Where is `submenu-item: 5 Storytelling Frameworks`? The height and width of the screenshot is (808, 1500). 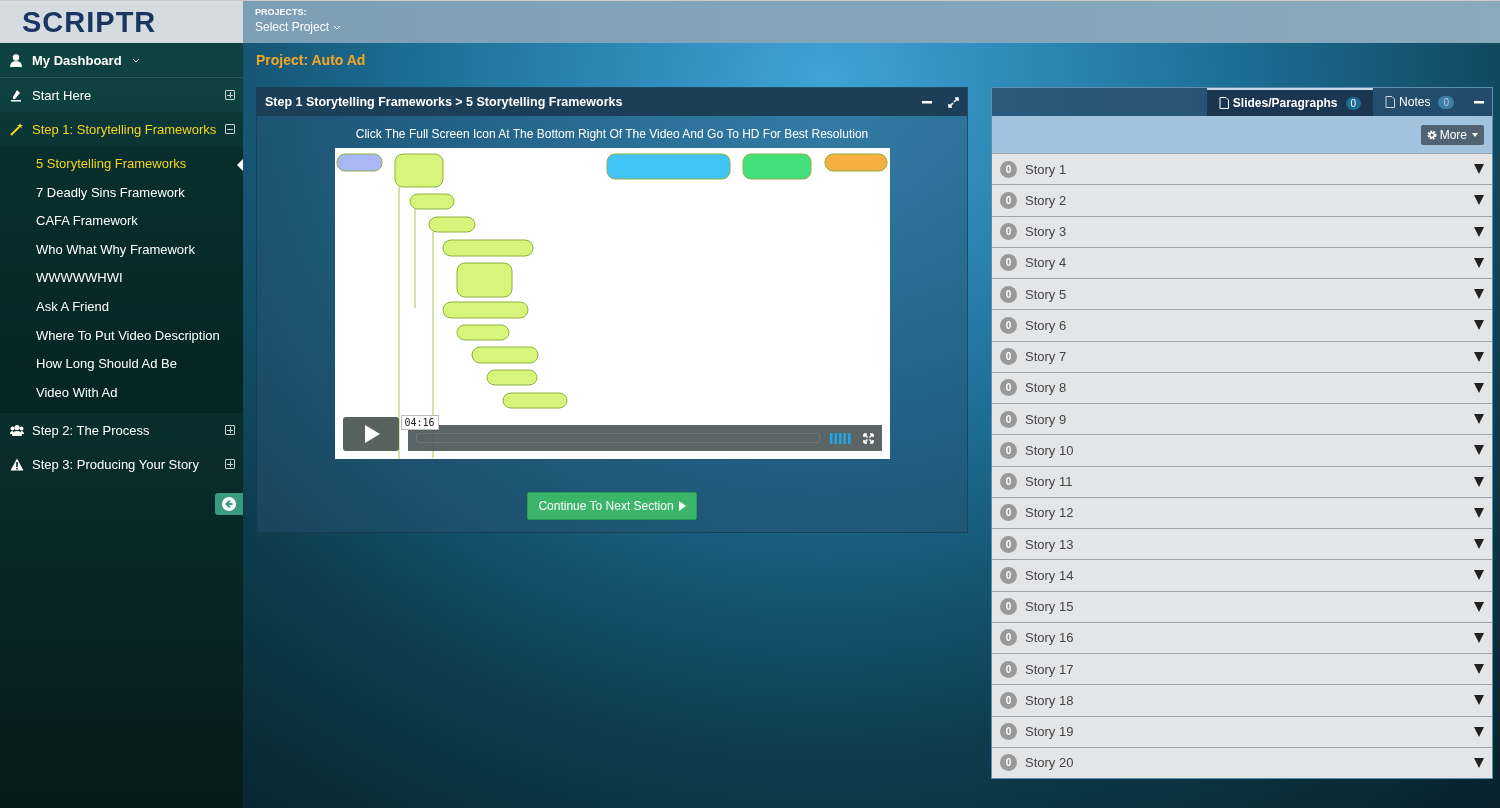 submenu-item: 5 Storytelling Frameworks is located at coordinates (121, 164).